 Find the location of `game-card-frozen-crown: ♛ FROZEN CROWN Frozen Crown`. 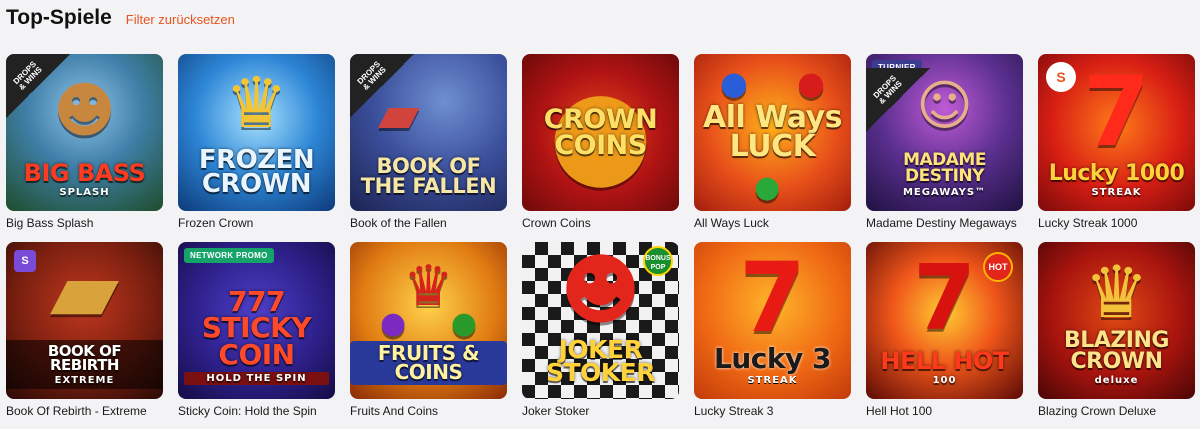

game-card-frozen-crown: ♛ FROZEN CROWN Frozen Crown is located at coordinates (256, 142).